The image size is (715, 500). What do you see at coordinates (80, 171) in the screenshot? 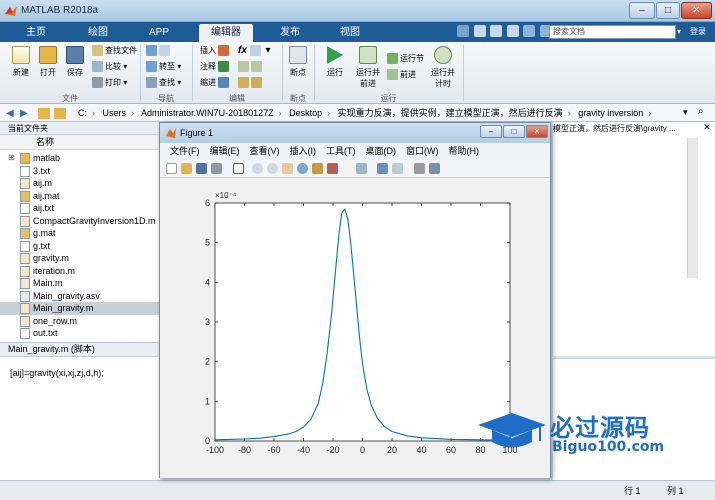
I see `file-item: 3.txt` at bounding box center [80, 171].